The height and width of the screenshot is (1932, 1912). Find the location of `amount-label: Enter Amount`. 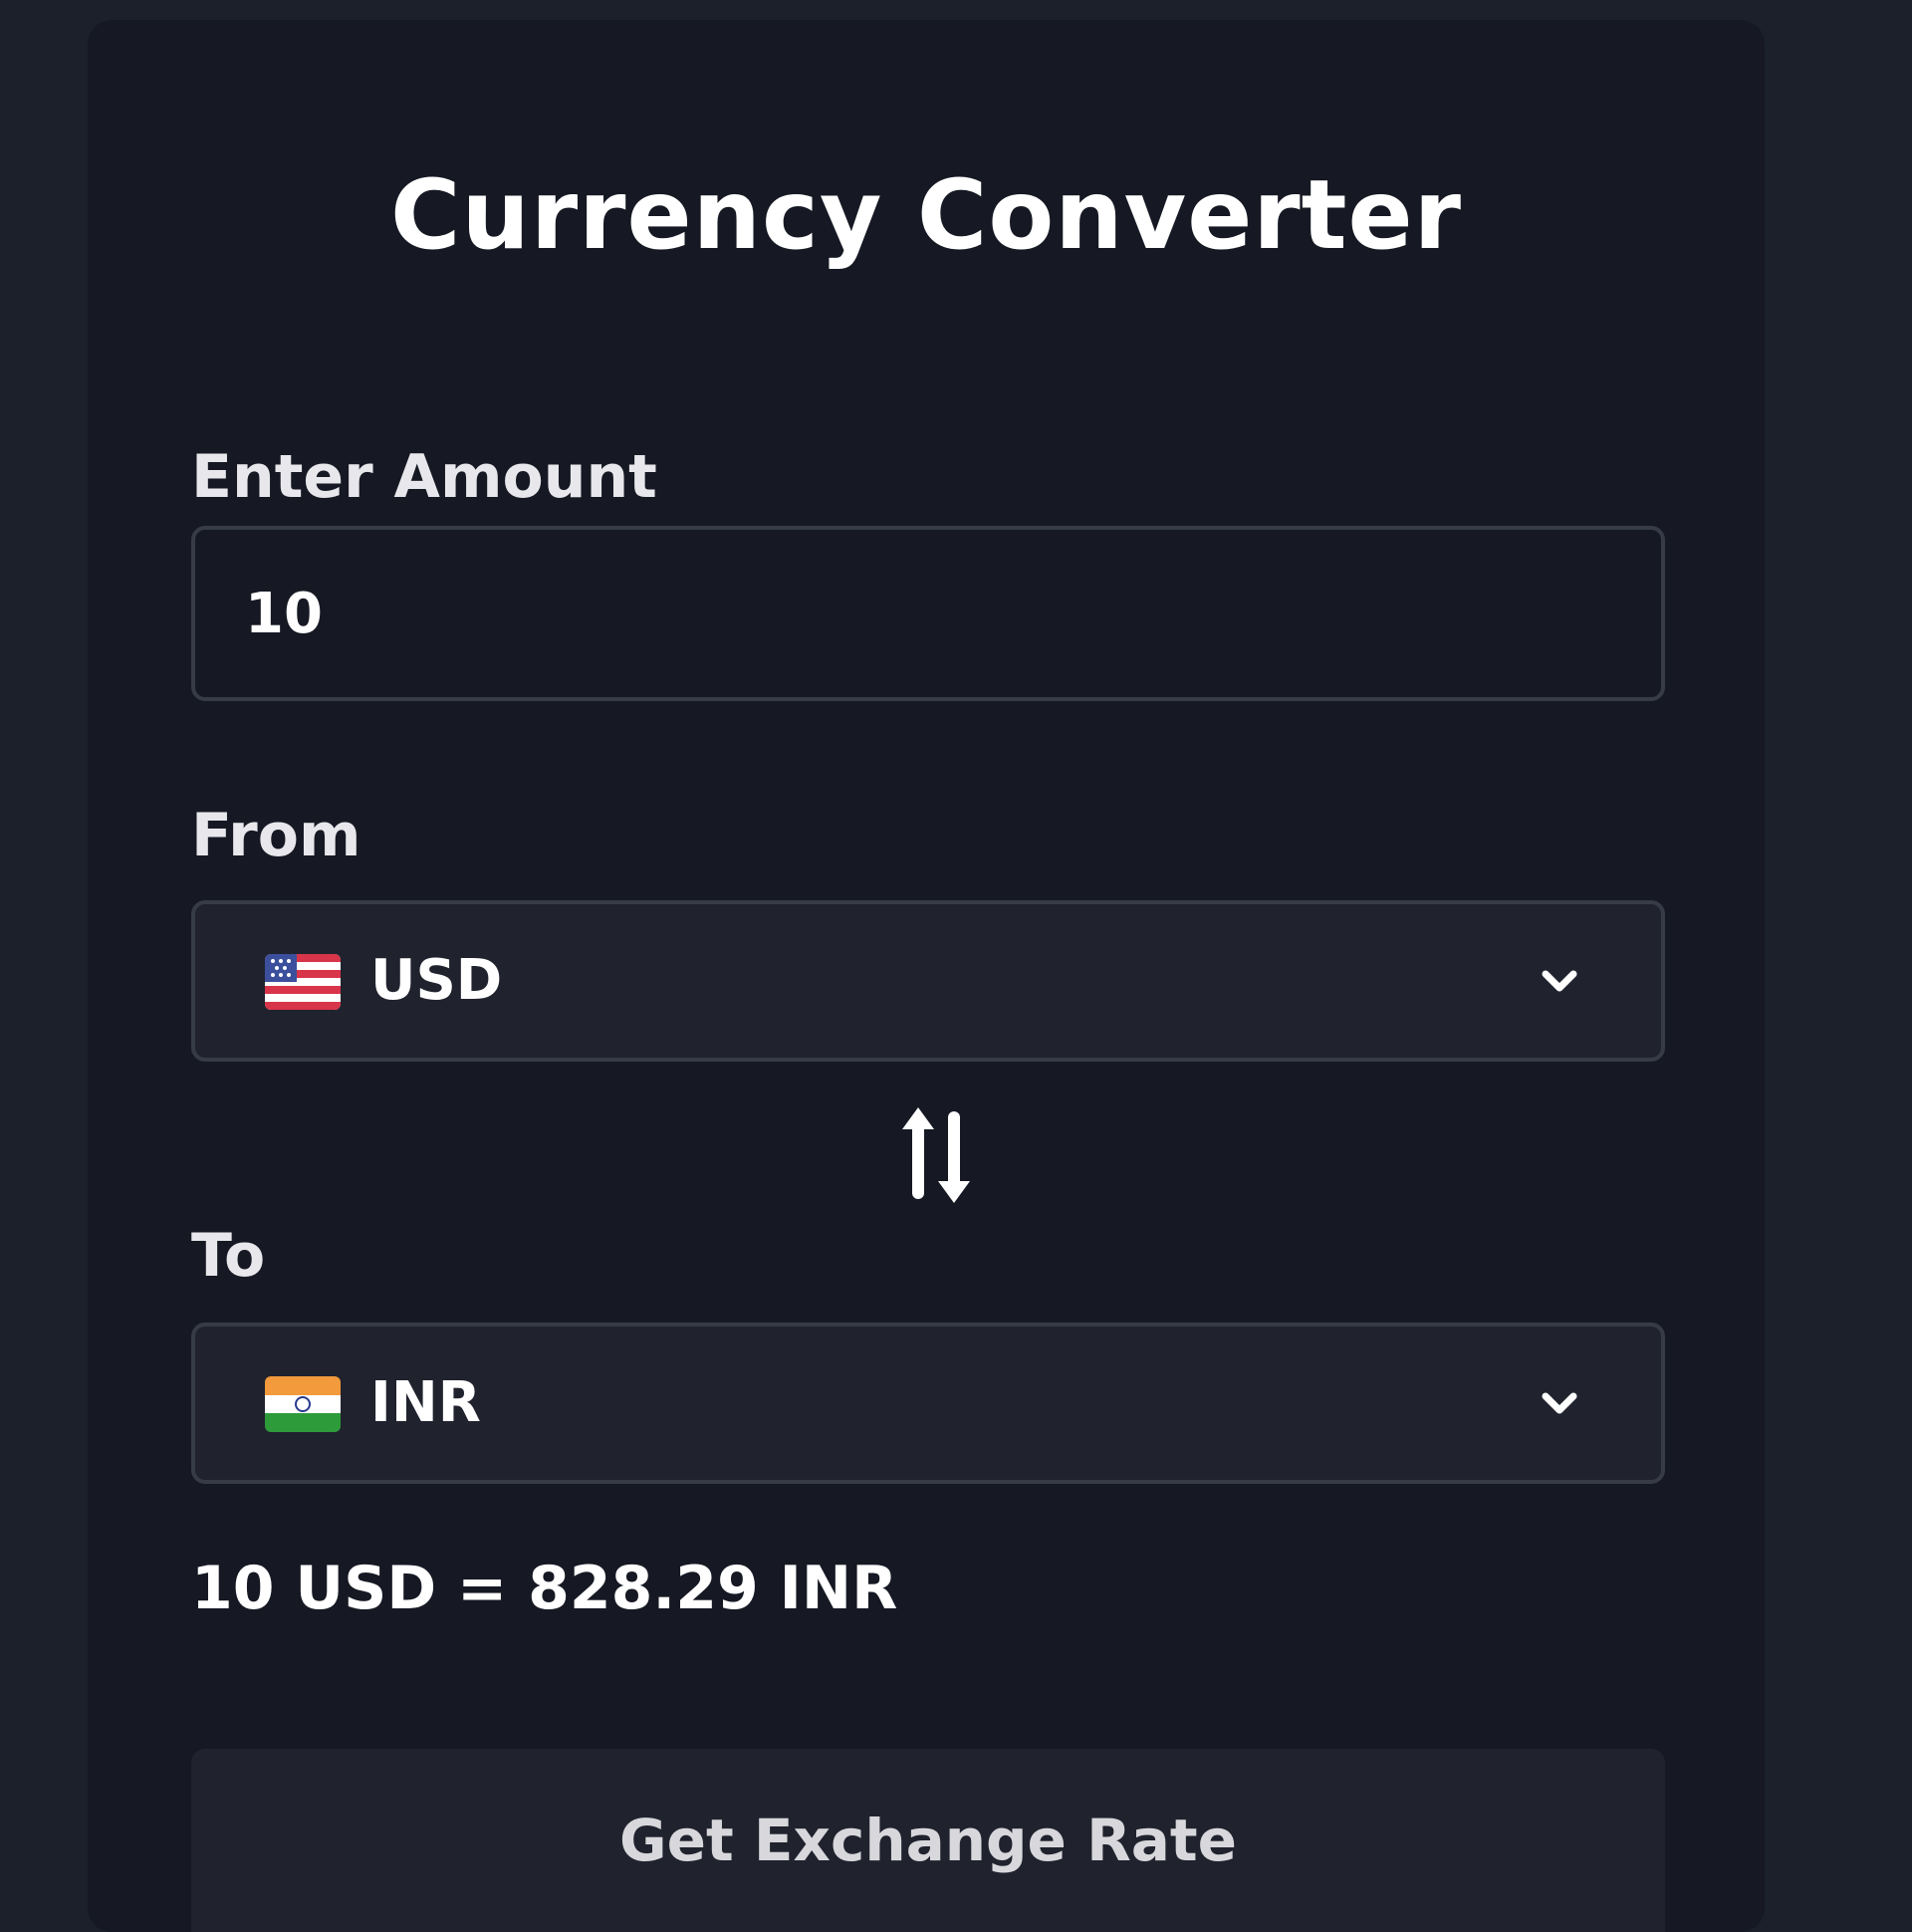

amount-label: Enter Amount is located at coordinates (424, 477).